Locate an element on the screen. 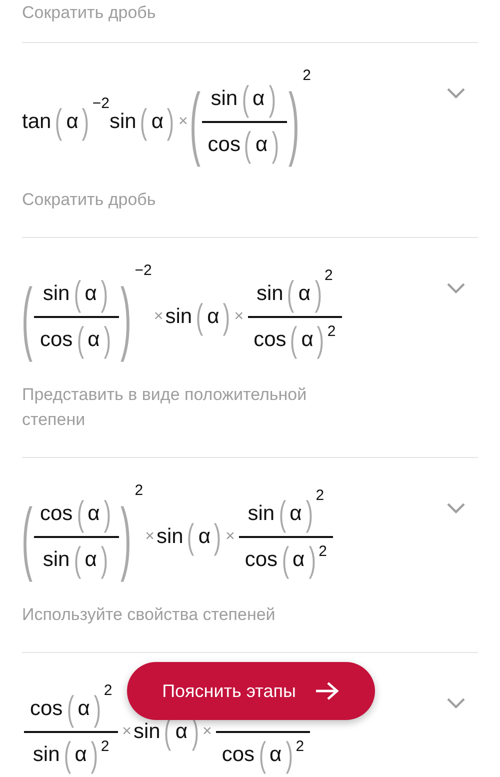  function-name: tan is located at coordinates (37, 122).